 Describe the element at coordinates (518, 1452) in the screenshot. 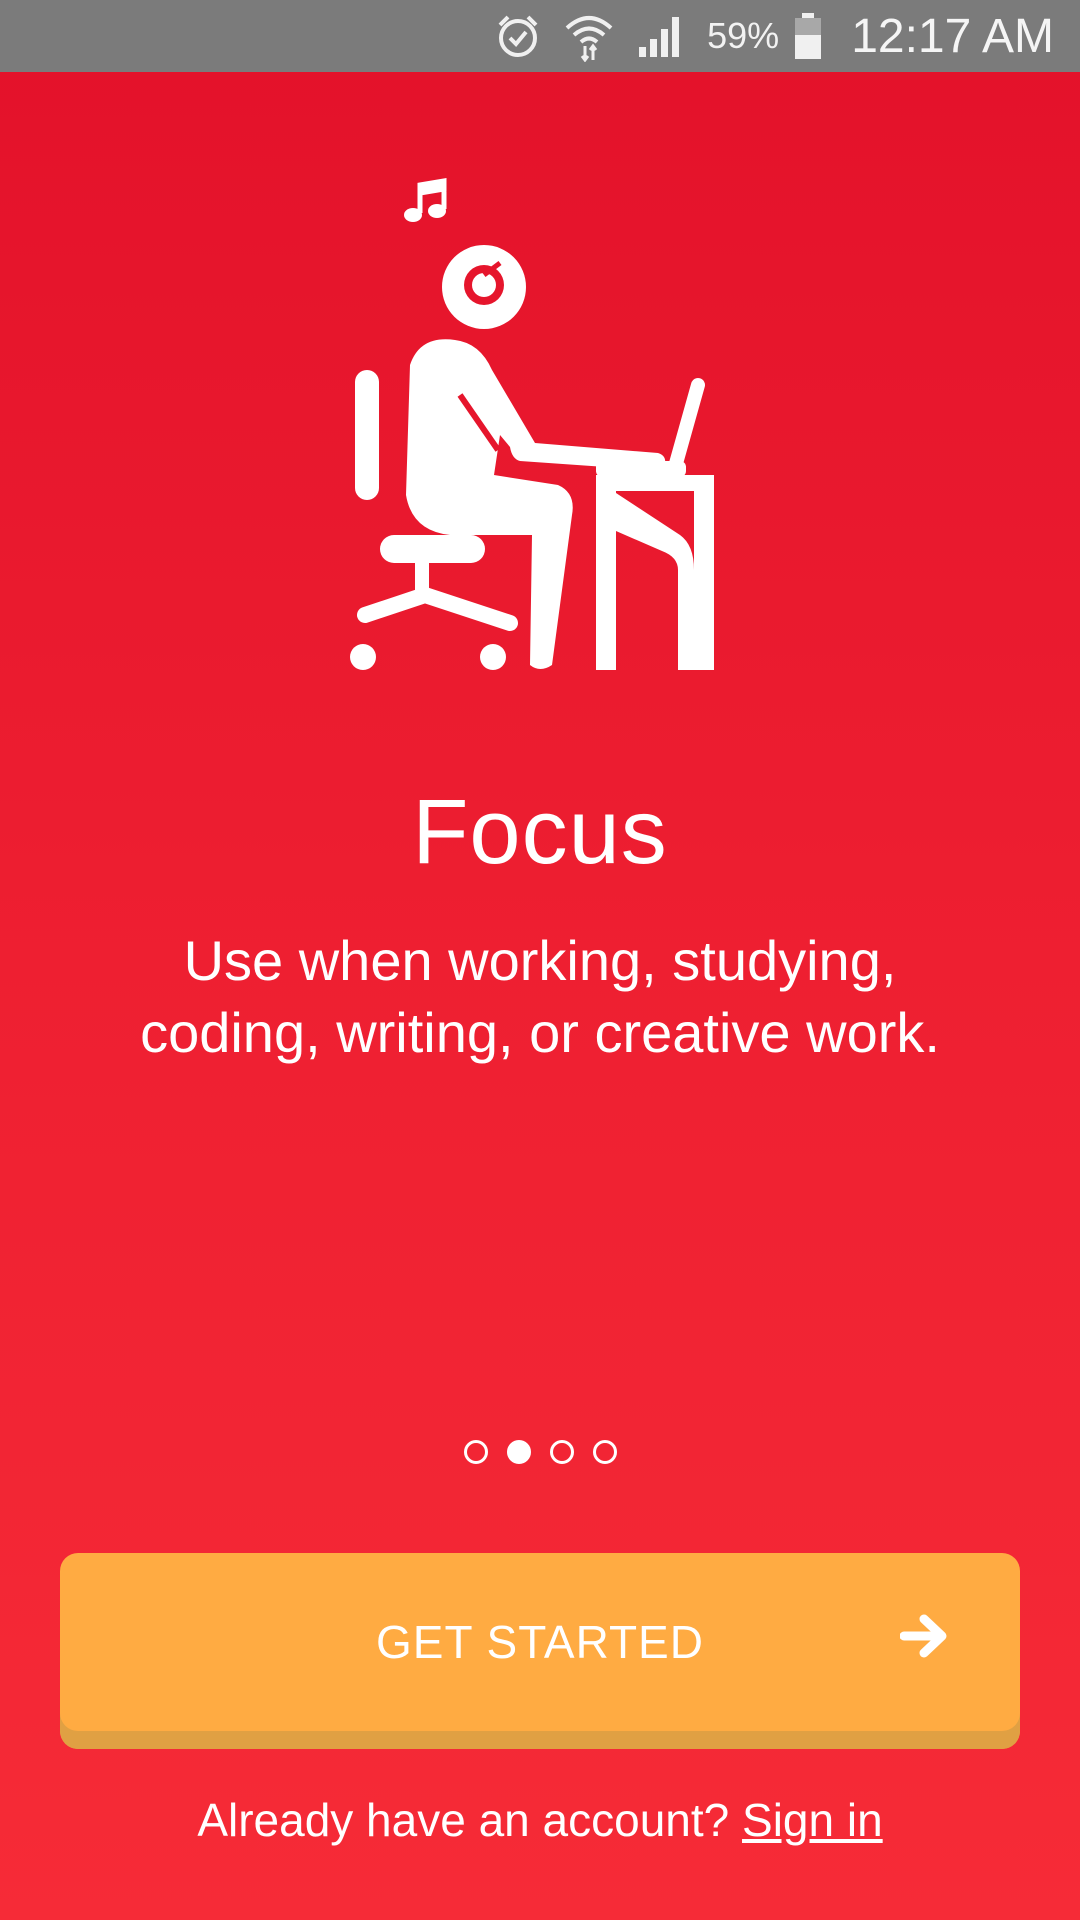

I see `pager-dot-active` at that location.